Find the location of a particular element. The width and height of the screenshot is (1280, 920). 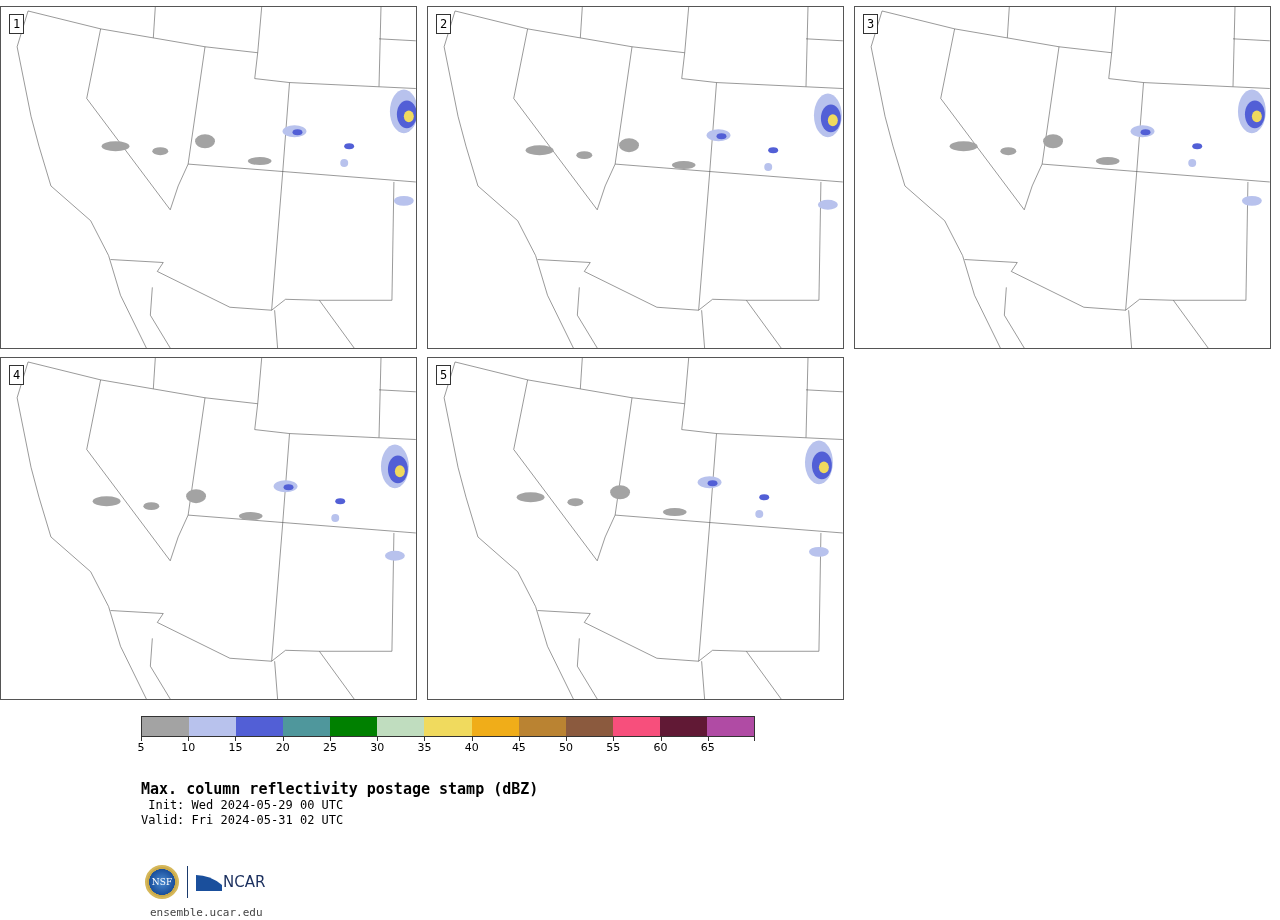

chart-title: Max. column reflectivity postage stamp (dBZ) is located at coordinates (340, 789).